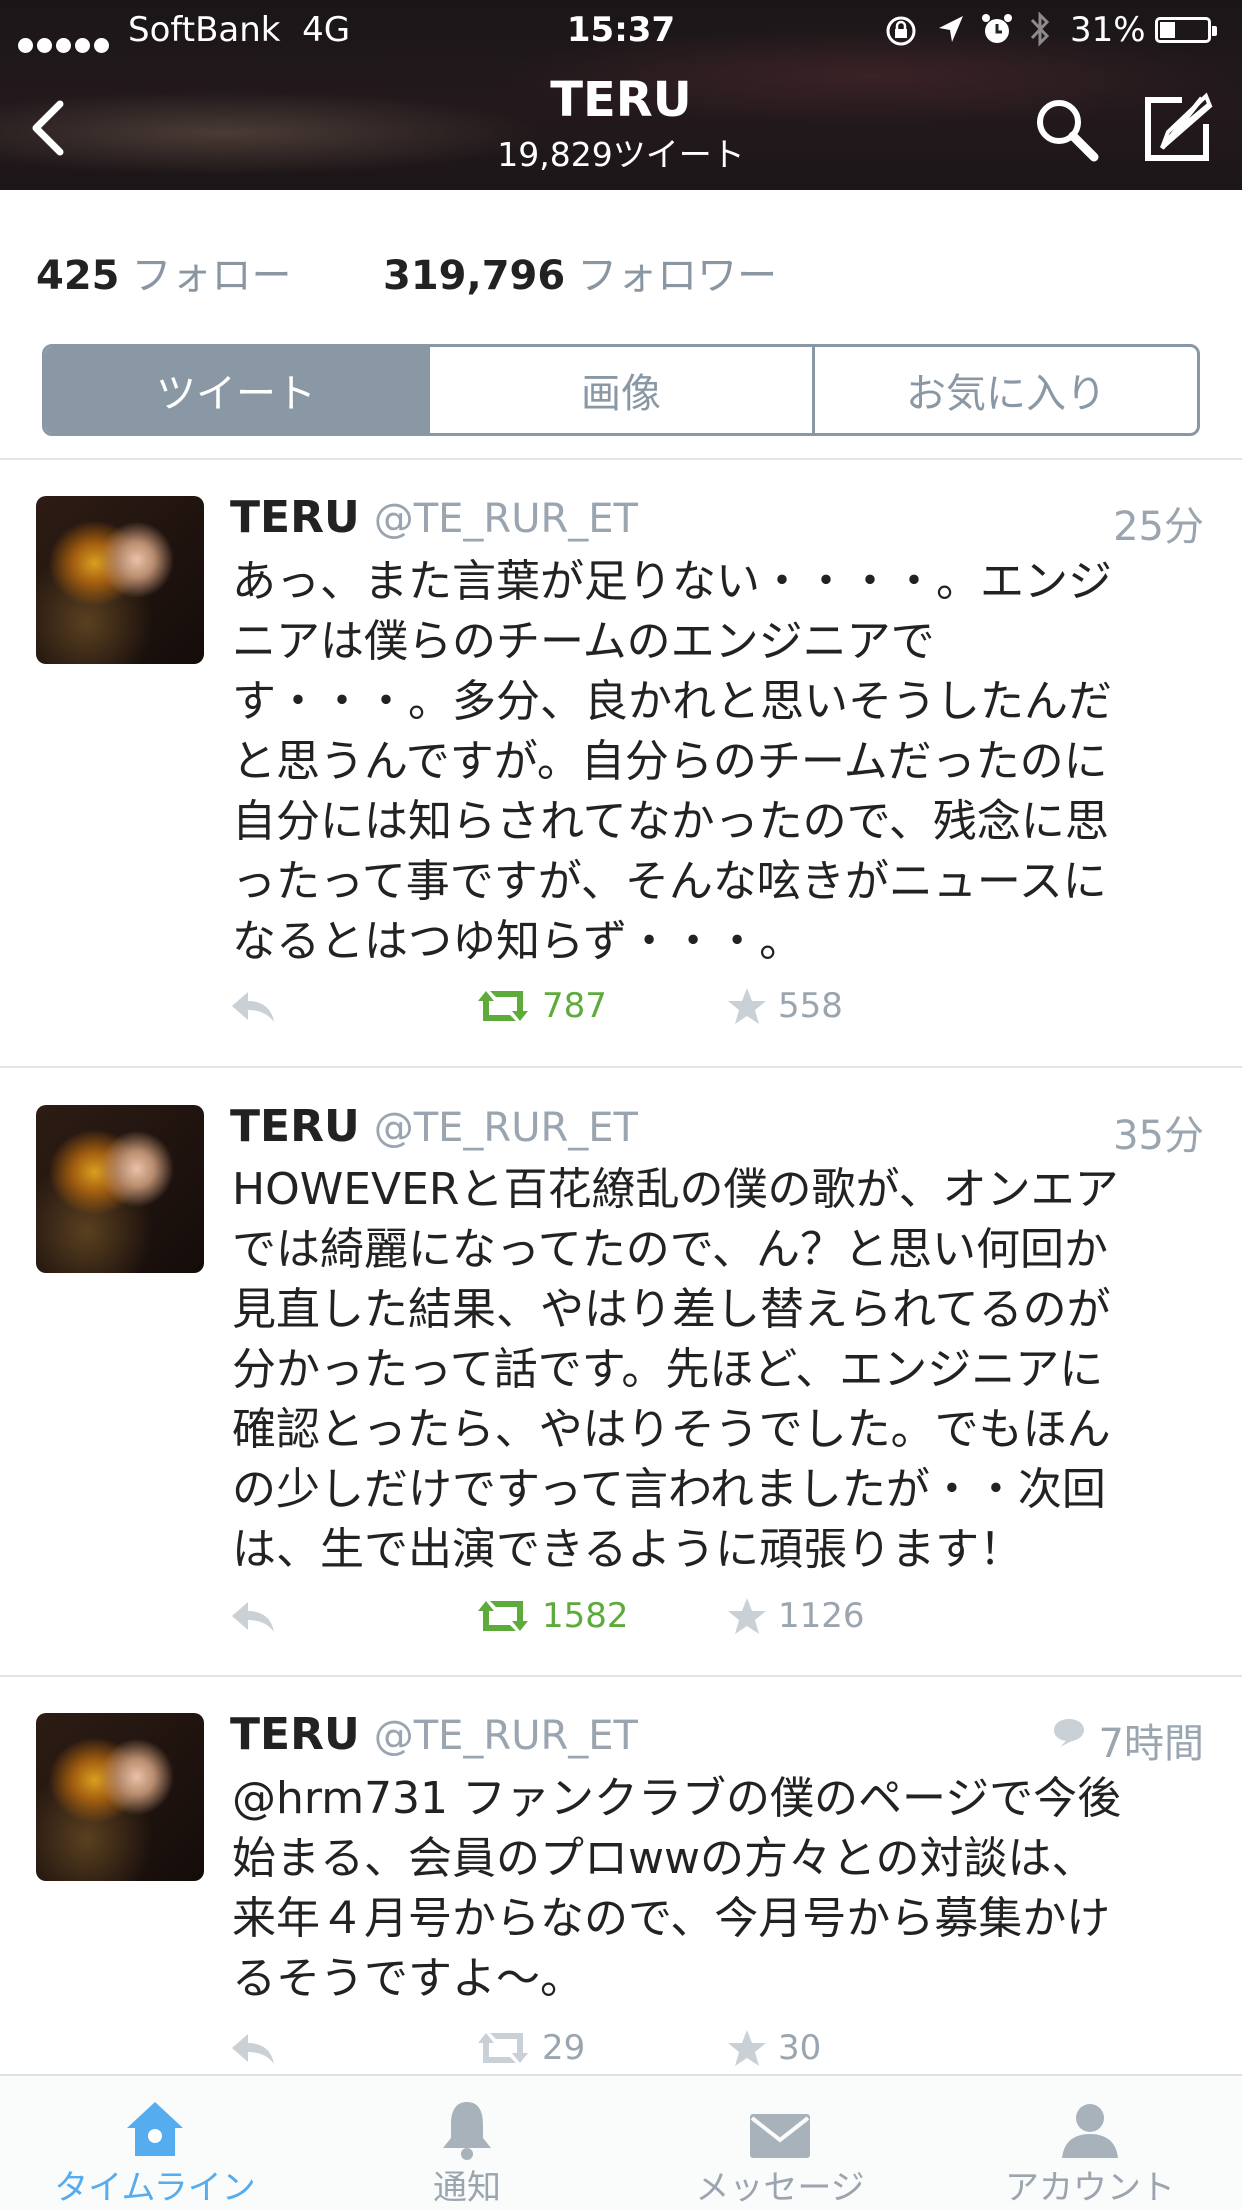  What do you see at coordinates (467, 2131) in the screenshot?
I see `bell-icon` at bounding box center [467, 2131].